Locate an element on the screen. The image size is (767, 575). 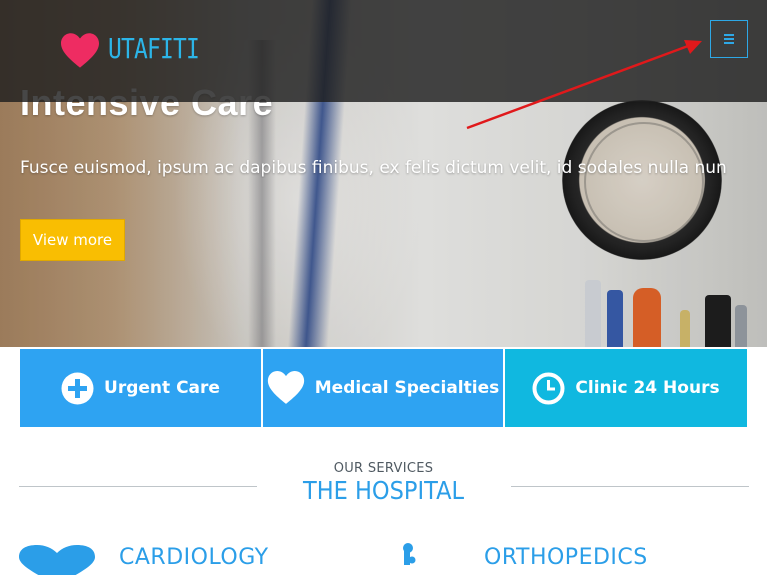
plus-circle-icon is located at coordinates (77, 388).